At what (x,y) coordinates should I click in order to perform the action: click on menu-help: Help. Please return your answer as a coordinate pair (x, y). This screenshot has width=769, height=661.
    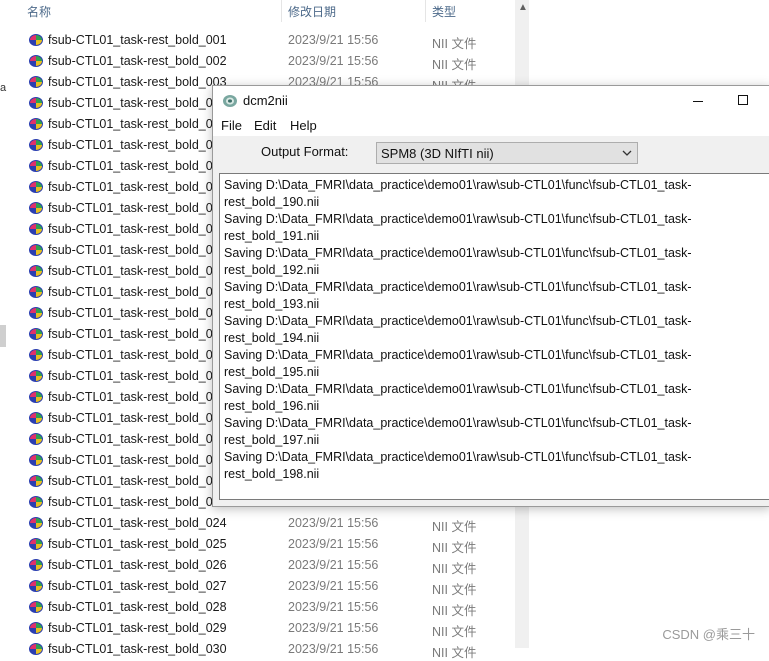
    Looking at the image, I should click on (303, 125).